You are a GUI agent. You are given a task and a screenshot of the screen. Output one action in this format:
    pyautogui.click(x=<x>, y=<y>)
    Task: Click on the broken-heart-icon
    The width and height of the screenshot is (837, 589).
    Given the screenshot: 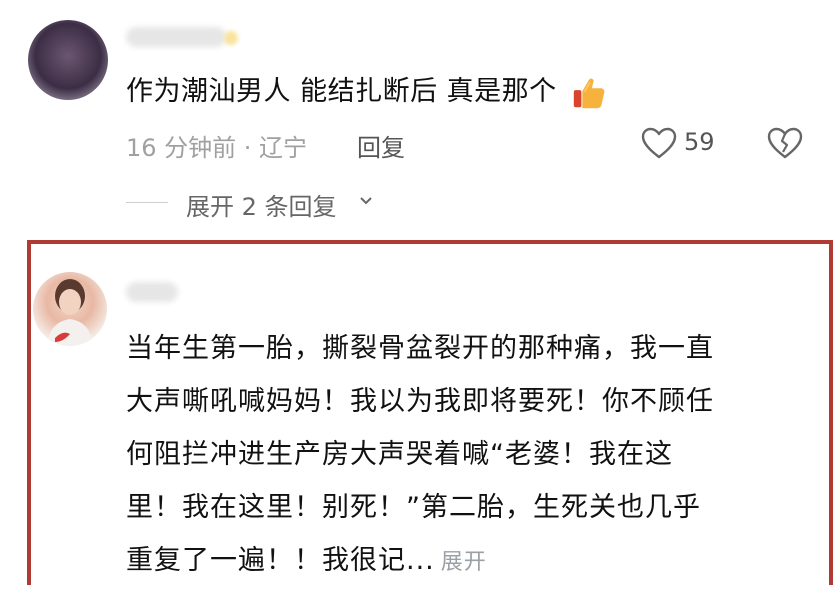 What is the action you would take?
    pyautogui.click(x=785, y=143)
    